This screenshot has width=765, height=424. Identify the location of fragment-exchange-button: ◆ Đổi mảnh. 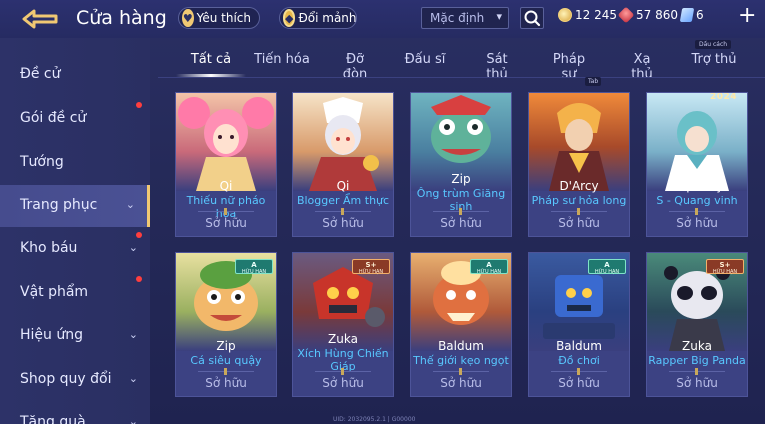
(318, 18).